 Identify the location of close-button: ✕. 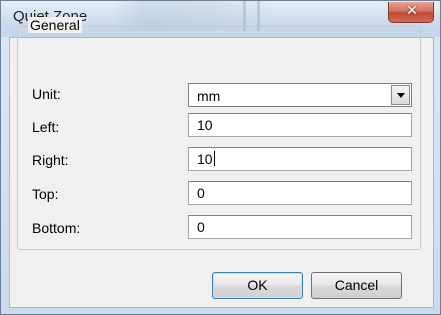
(411, 12).